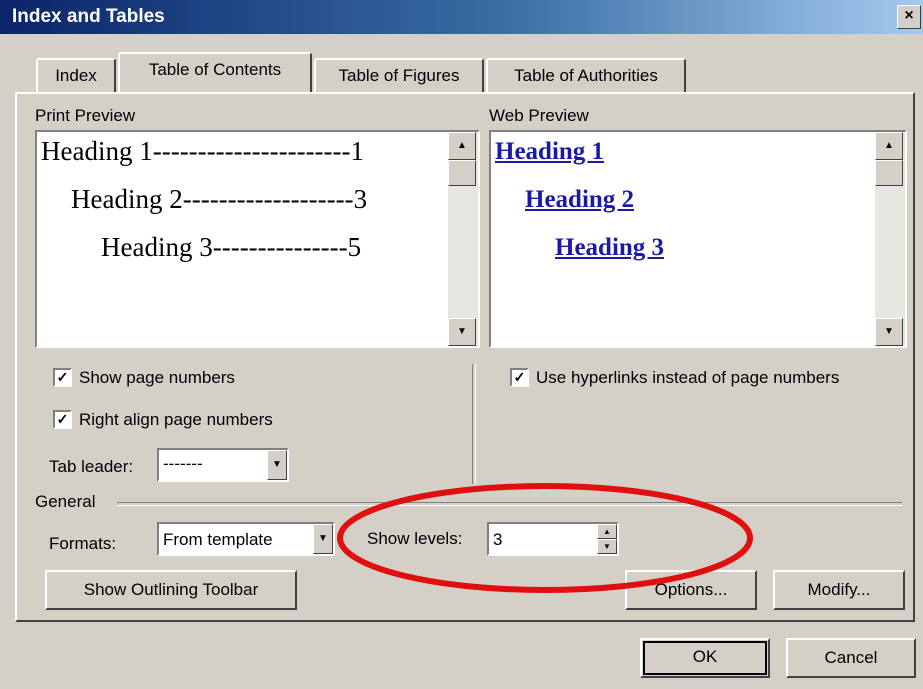 The image size is (923, 689). I want to click on print-preview-label: Print Preview, so click(85, 115).